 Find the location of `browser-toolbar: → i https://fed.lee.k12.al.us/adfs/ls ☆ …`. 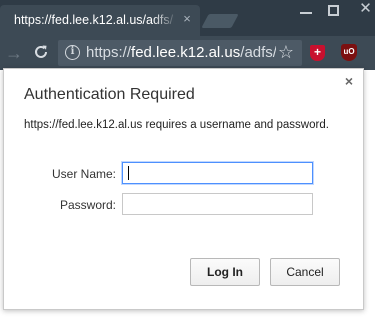

browser-toolbar: → i https://fed.lee.k12.al.us/adfs/ls ☆ … is located at coordinates (187, 53).